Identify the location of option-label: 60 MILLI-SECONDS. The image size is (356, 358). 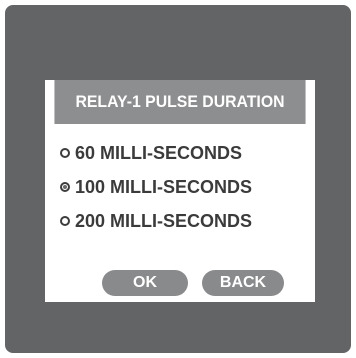
(159, 152).